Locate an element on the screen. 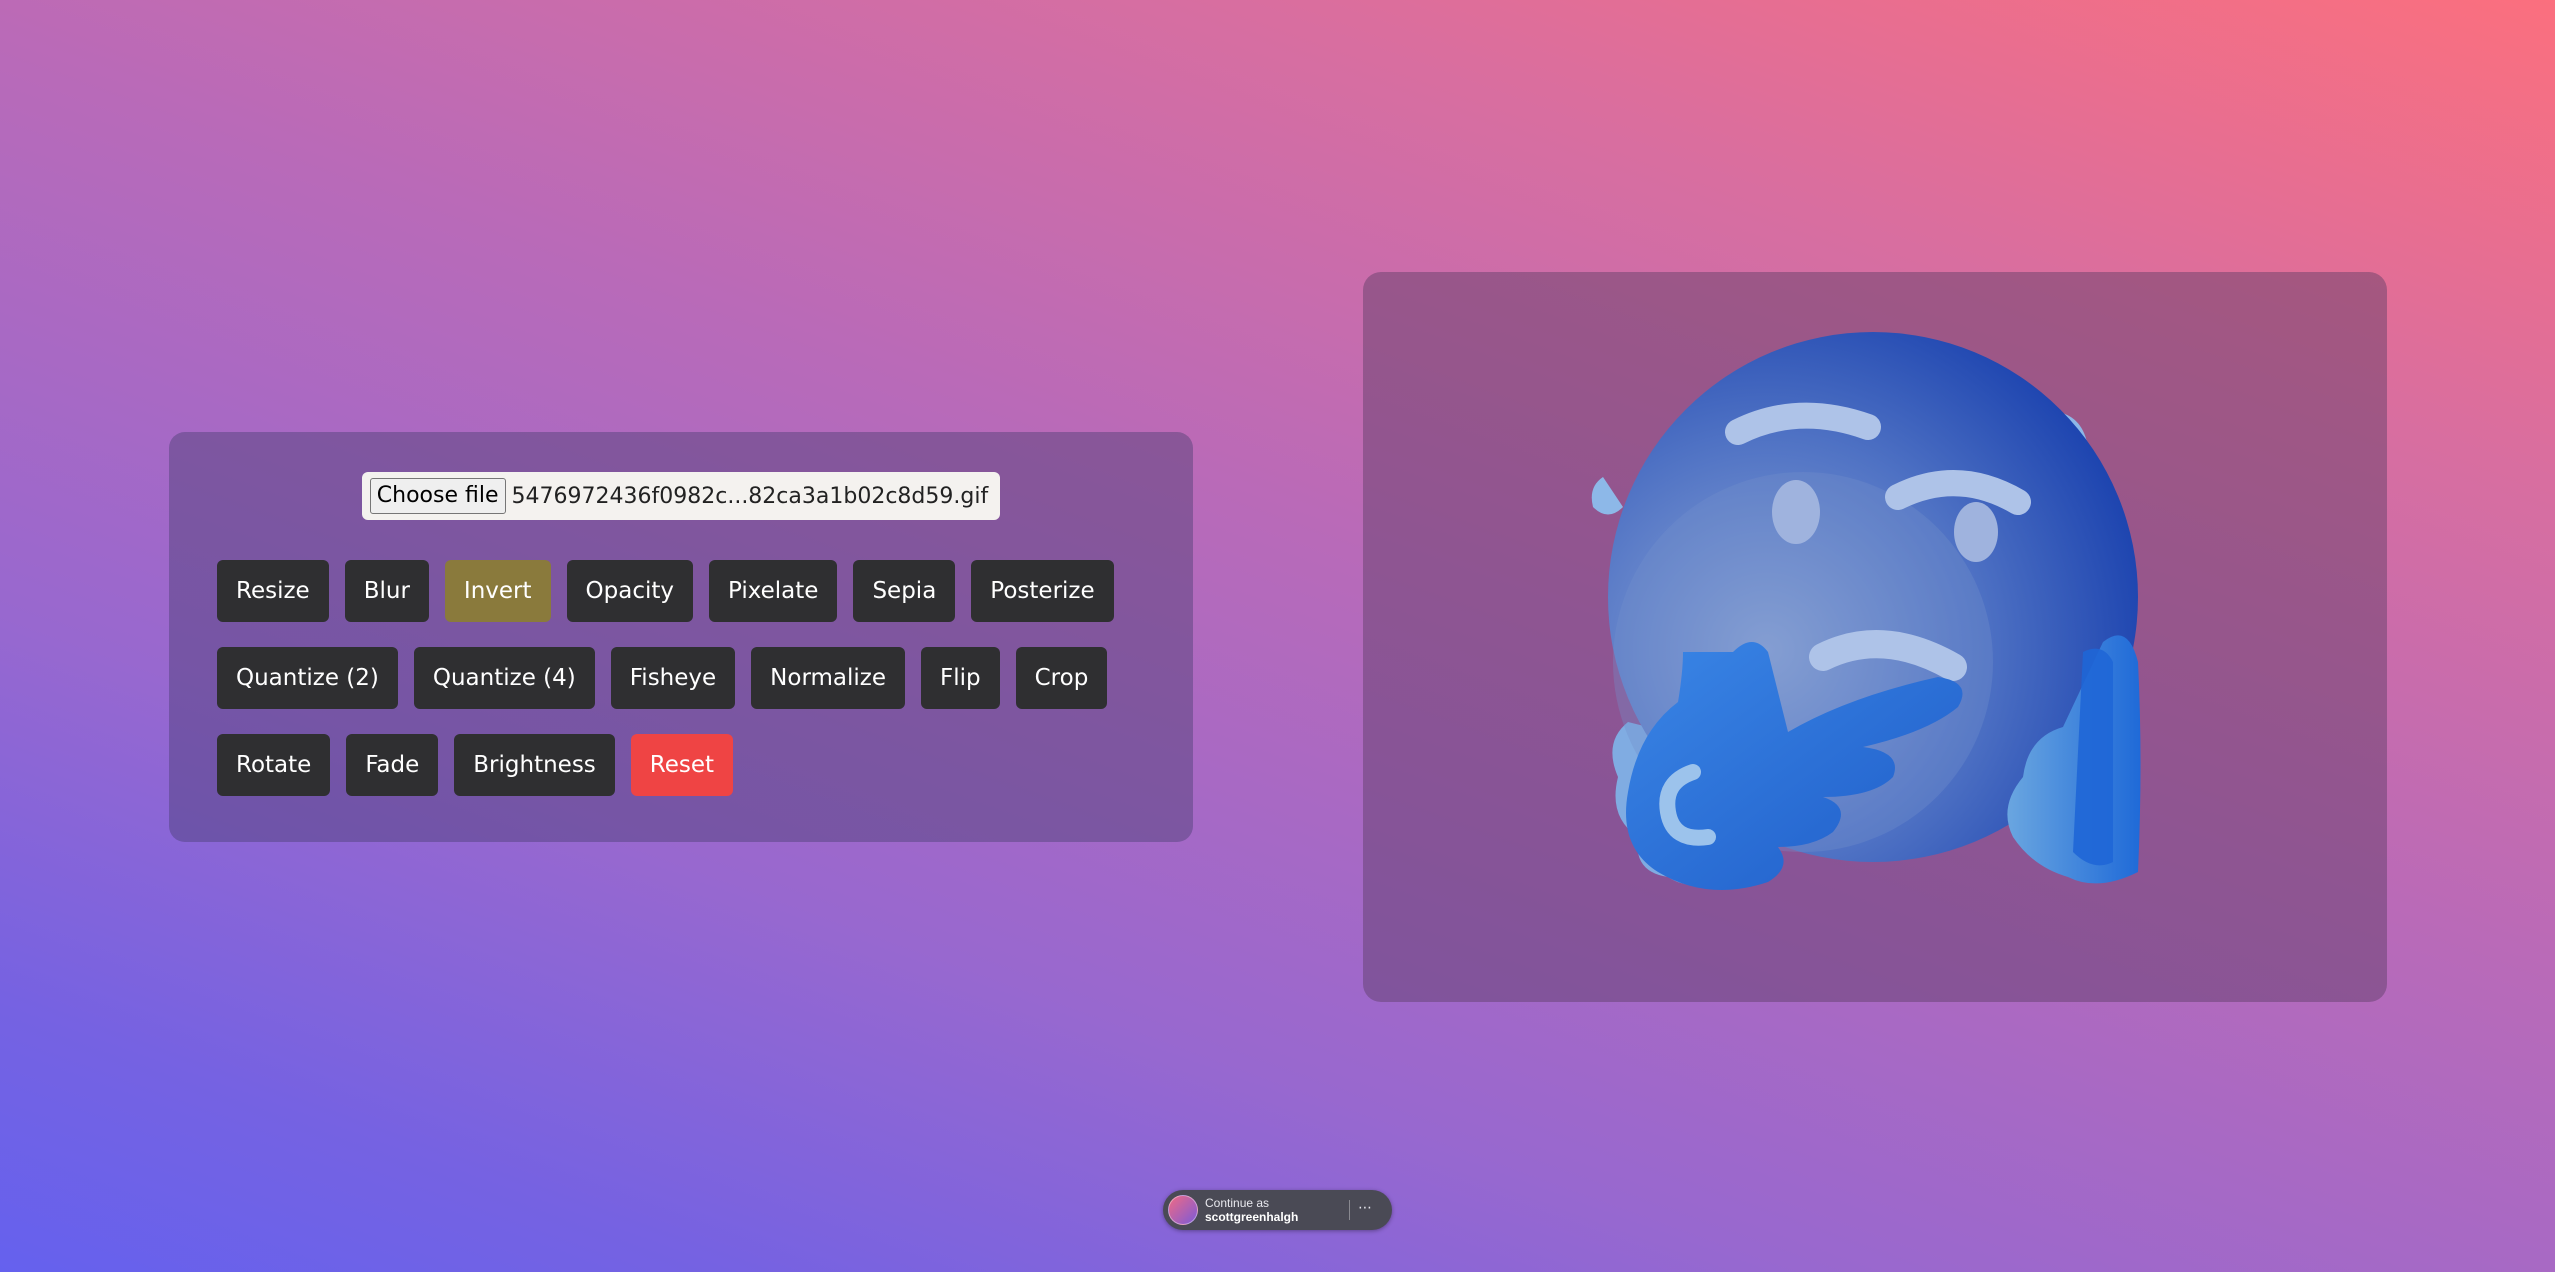  rotate-button: Rotate is located at coordinates (274, 765).